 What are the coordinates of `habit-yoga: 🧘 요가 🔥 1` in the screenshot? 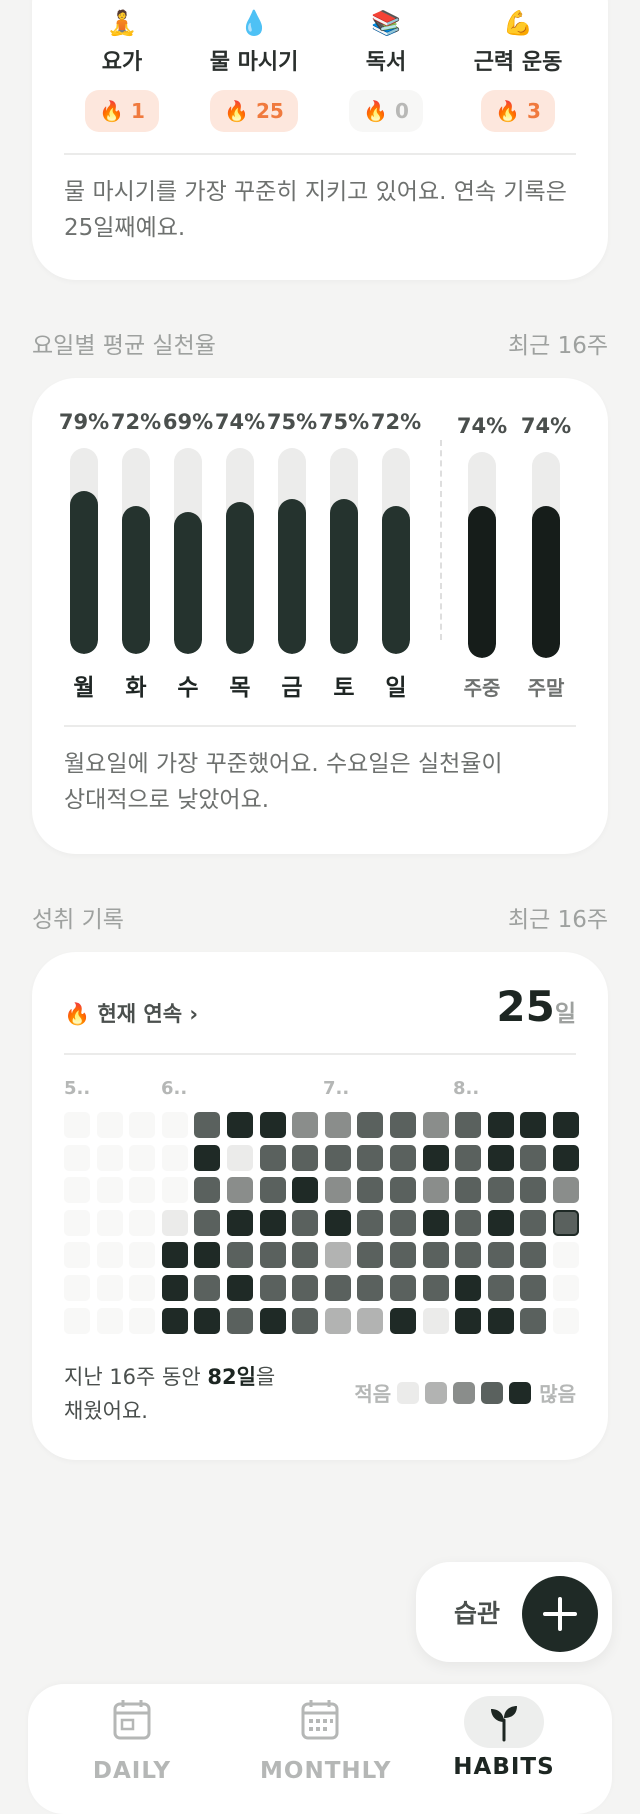 It's located at (122, 70).